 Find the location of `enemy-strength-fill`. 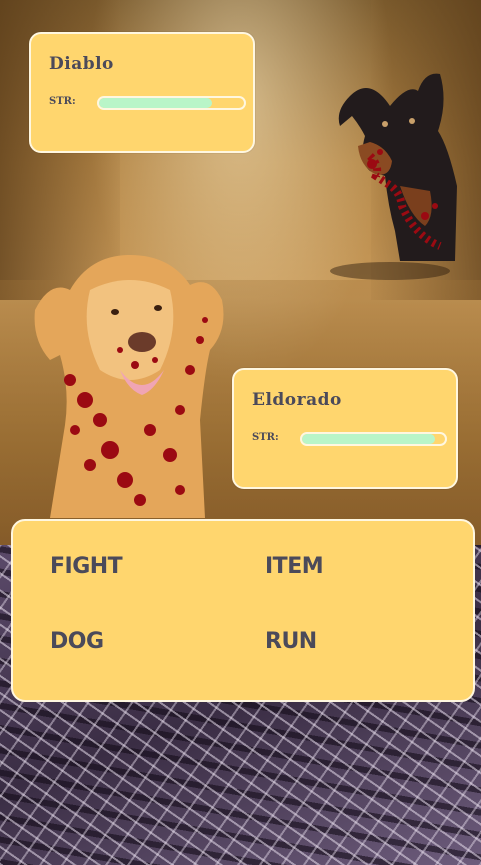

enemy-strength-fill is located at coordinates (156, 103).